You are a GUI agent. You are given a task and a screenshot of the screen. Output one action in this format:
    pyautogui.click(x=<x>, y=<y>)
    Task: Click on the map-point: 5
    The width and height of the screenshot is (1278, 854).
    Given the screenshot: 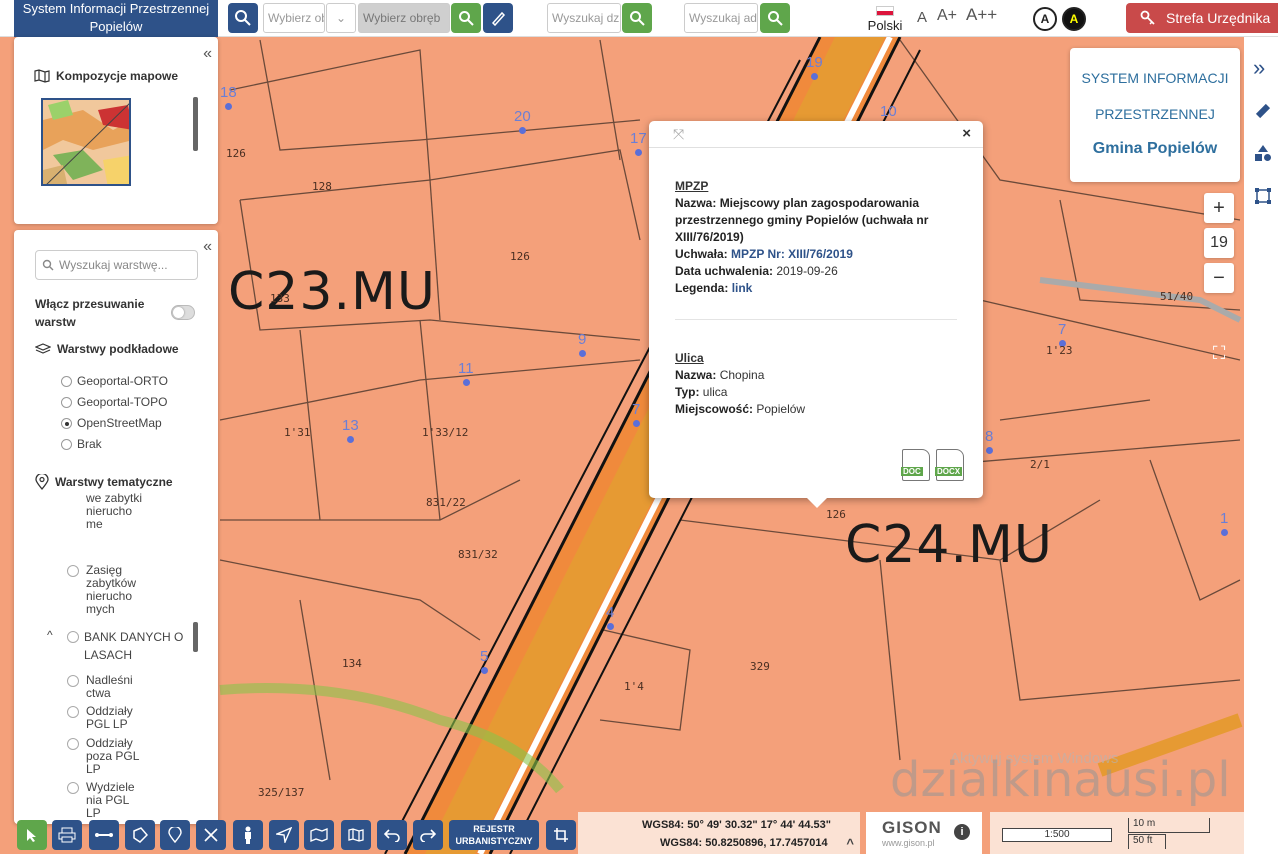 What is the action you would take?
    pyautogui.click(x=484, y=661)
    